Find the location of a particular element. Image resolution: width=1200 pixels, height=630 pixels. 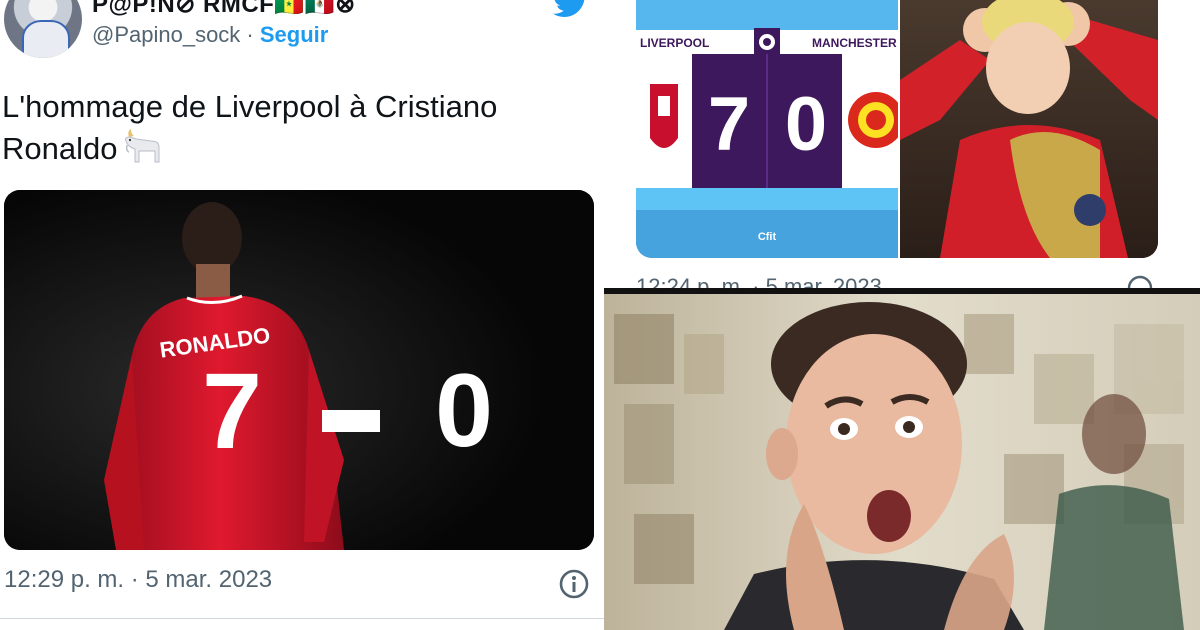

scoreboard-graphic: LIVERPOOL MANCHESTER U 7 0 Cfit is located at coordinates (767, 129).